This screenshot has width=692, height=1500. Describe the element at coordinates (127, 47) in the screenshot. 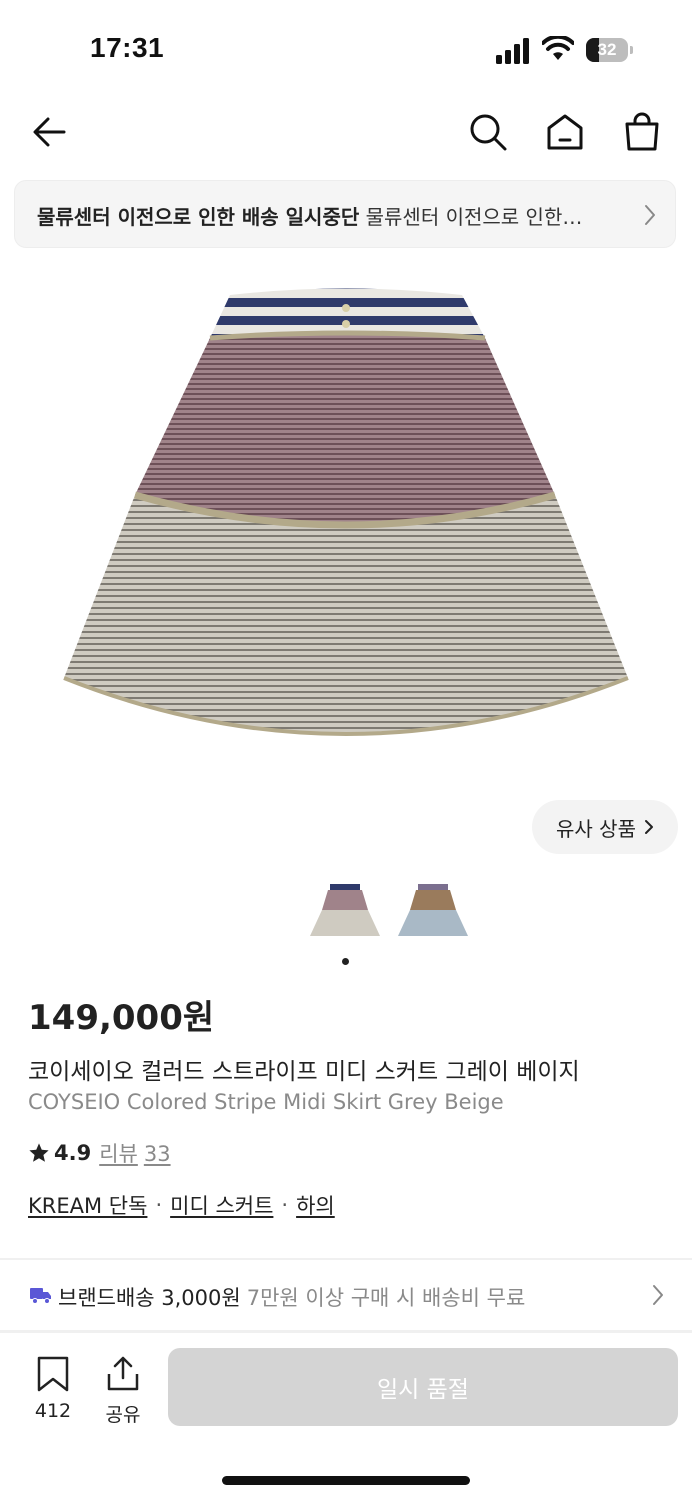

I see `status-time: 17:31` at that location.